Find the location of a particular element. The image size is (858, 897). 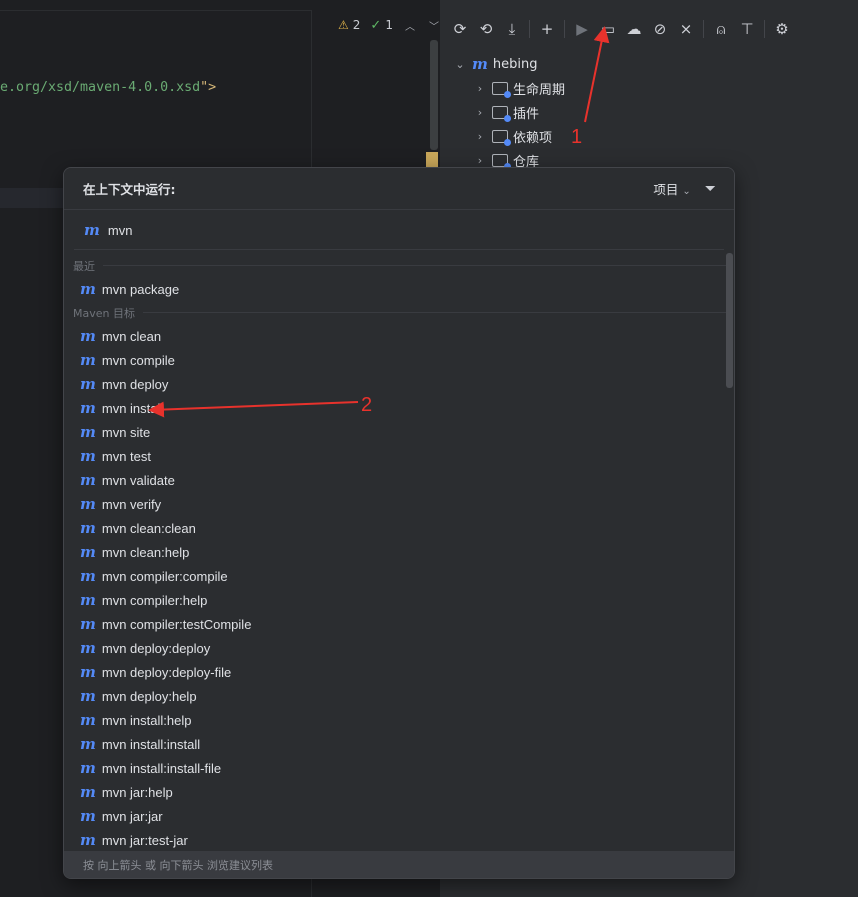

folder-repositories-icon is located at coordinates (501, 161).